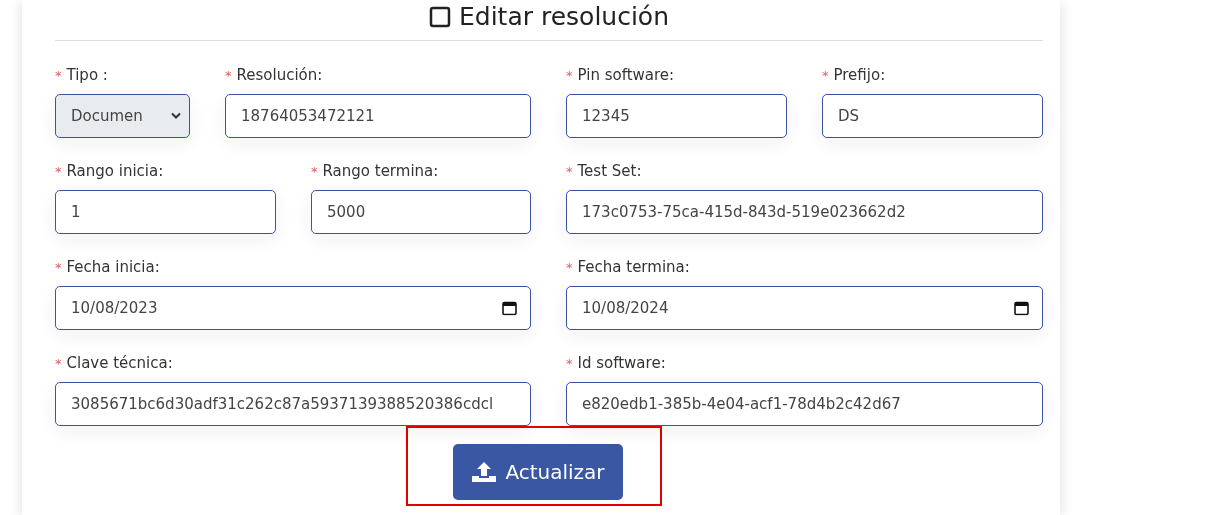 The height and width of the screenshot is (515, 1207). What do you see at coordinates (564, 16) in the screenshot?
I see `form-title: Editar resolución` at bounding box center [564, 16].